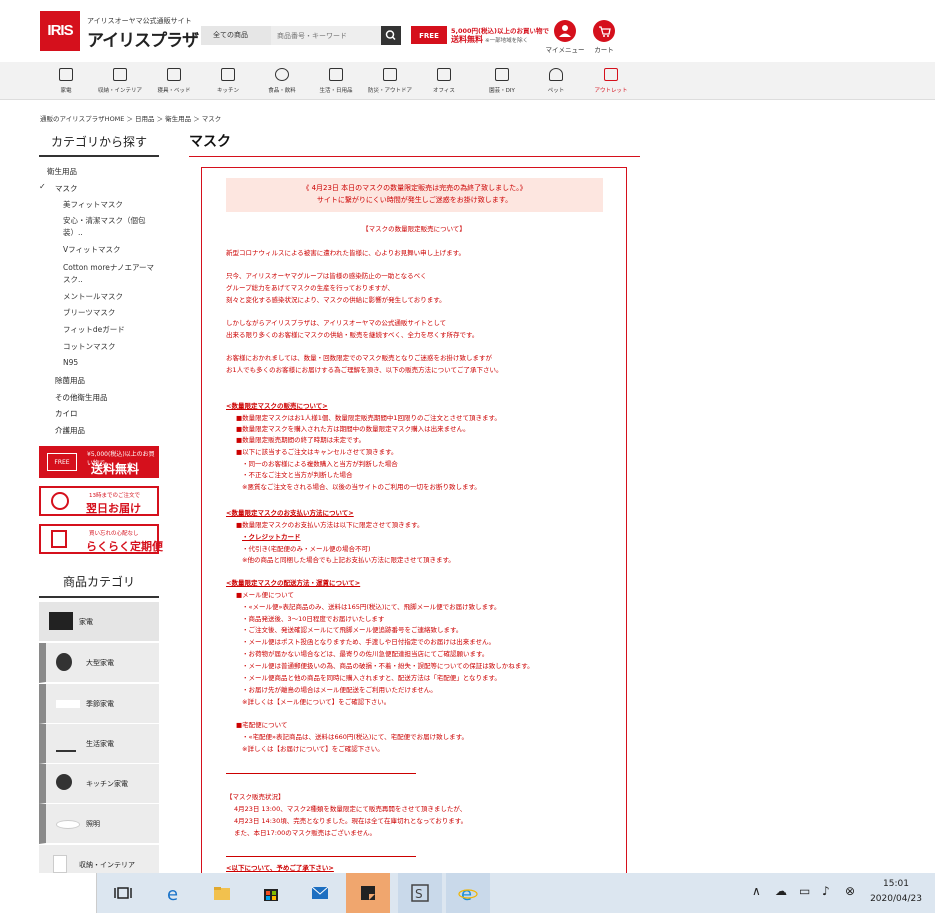 Image resolution: width=935 pixels, height=913 pixels. I want to click on subscription-banner: 買い忘れの心配なし らくらく定期便, so click(101, 539).